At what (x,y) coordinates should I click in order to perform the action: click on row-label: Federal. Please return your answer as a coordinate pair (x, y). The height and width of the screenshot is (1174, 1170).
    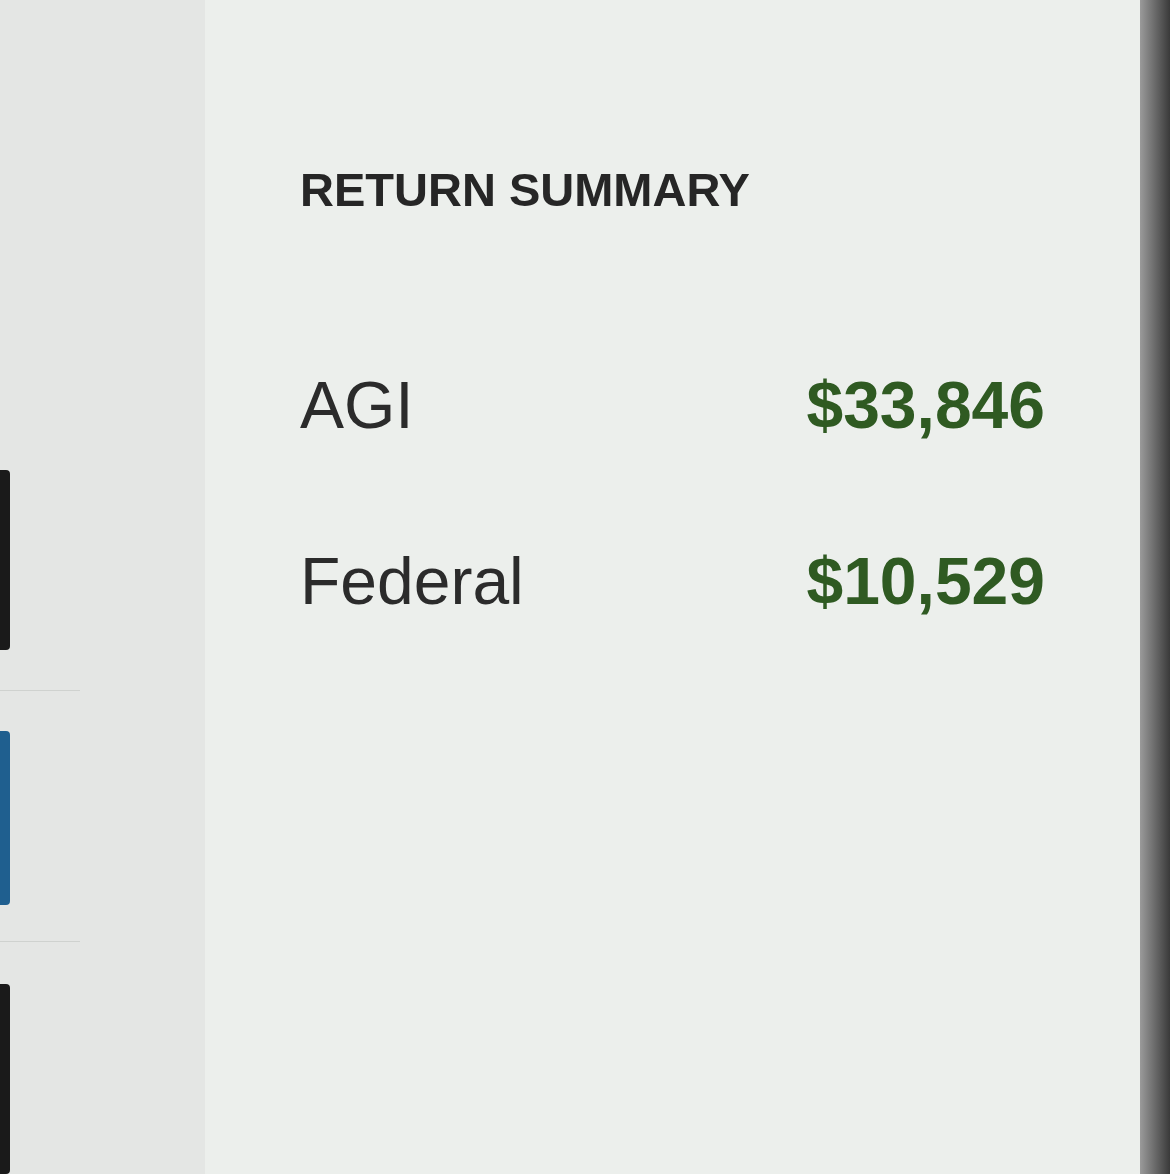
    Looking at the image, I should click on (412, 581).